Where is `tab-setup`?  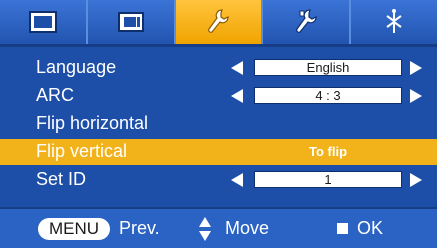
tab-setup is located at coordinates (219, 22).